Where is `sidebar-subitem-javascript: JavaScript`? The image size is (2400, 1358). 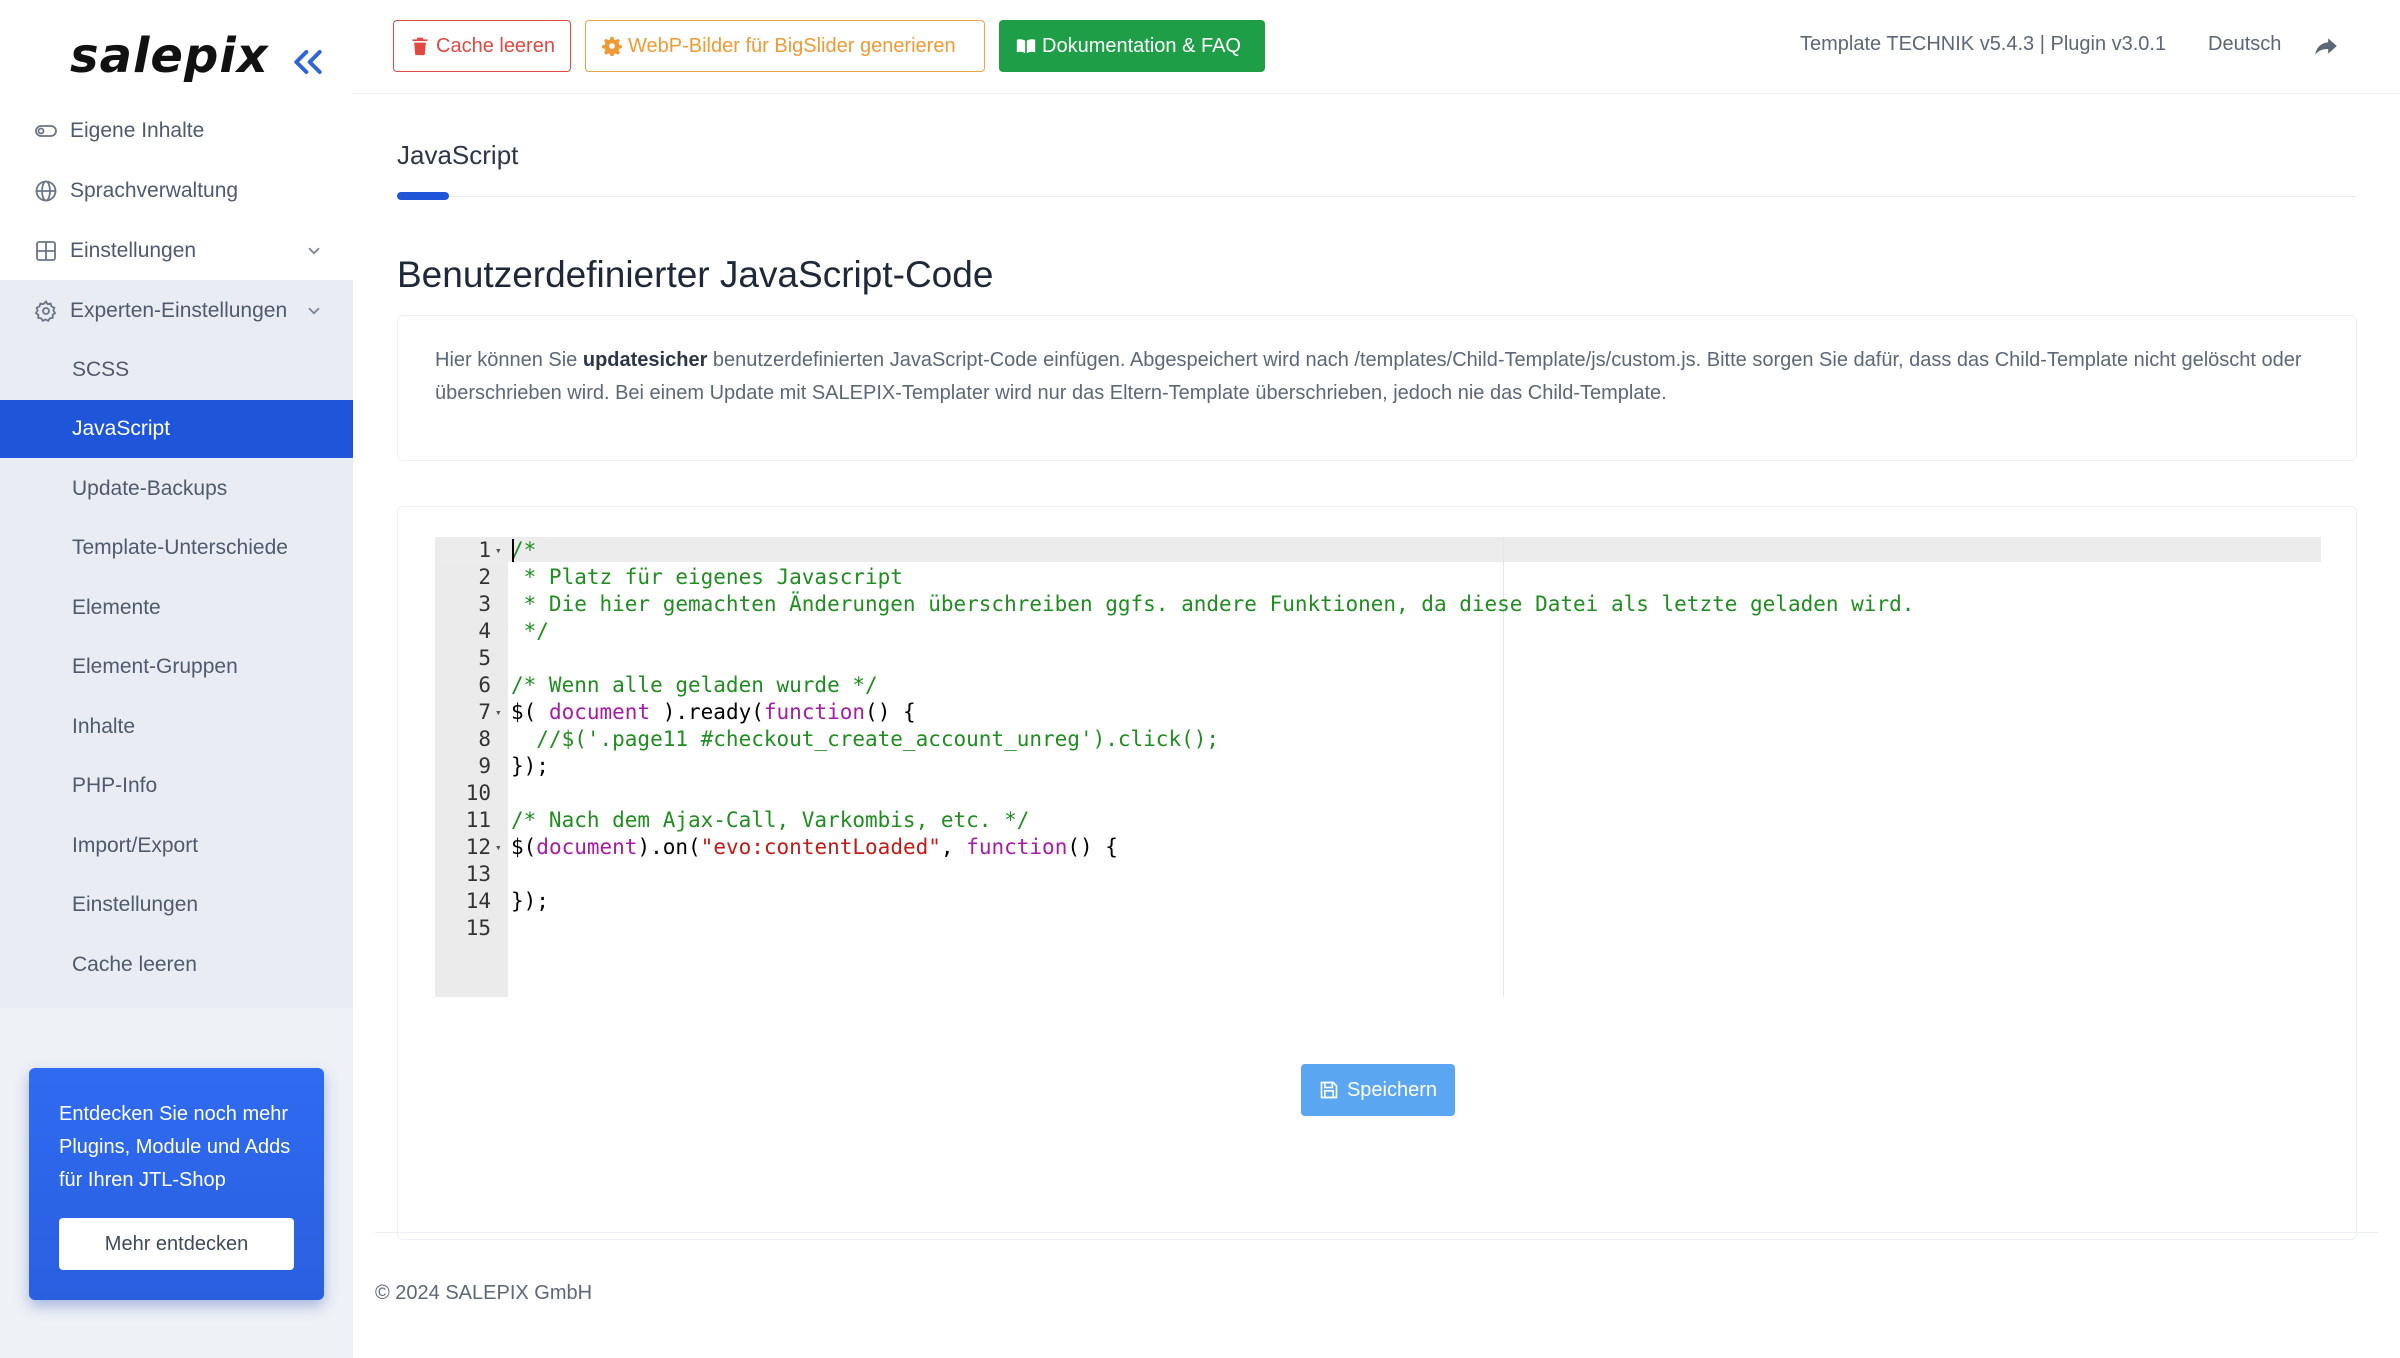 sidebar-subitem-javascript: JavaScript is located at coordinates (176, 429).